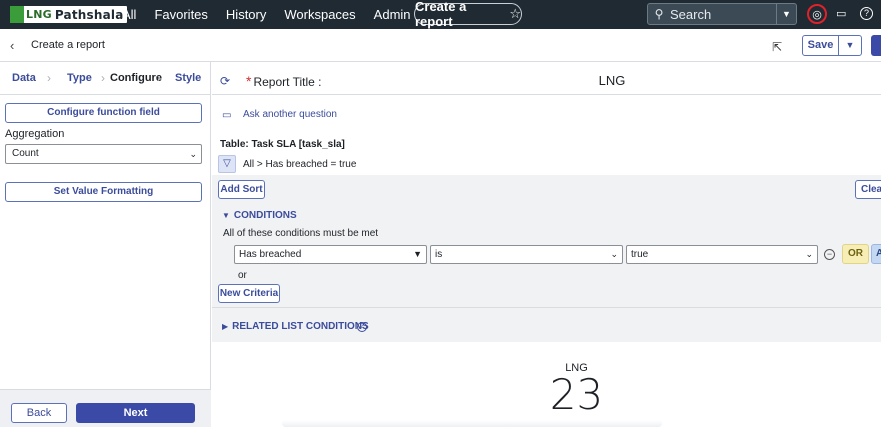 This screenshot has width=881, height=427. Describe the element at coordinates (39, 14) in the screenshot. I see `logo-lng-text: LNG` at that location.